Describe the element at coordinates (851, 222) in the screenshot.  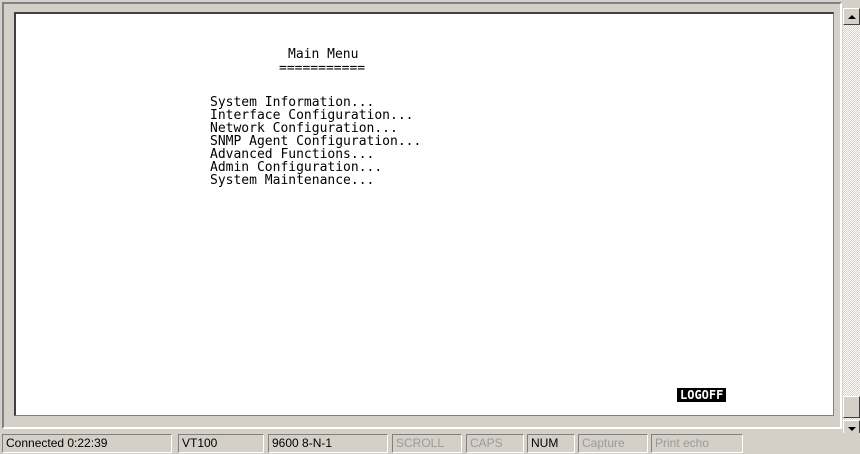
I see `vertical-scrollbar` at that location.